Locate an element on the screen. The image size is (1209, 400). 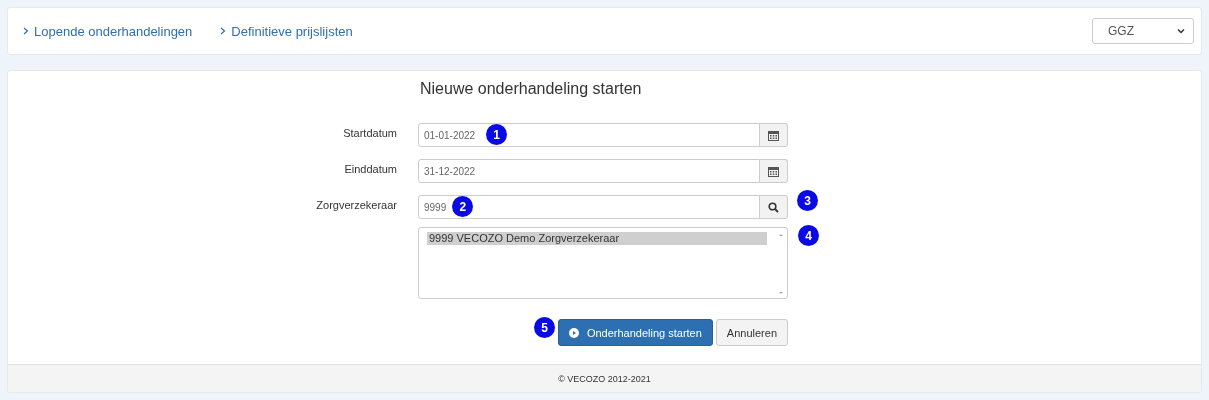
copyright-text: © VECOZO 2012-2021 is located at coordinates (604, 378).